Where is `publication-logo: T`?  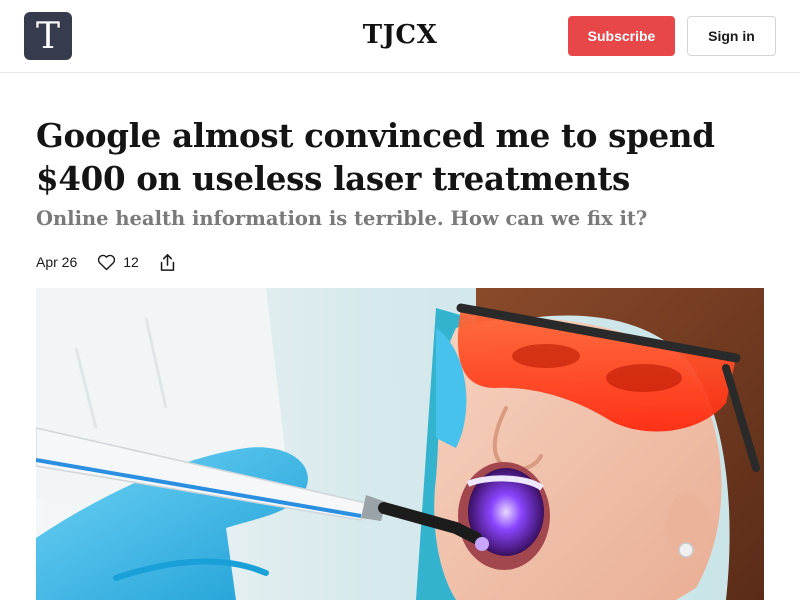
publication-logo: T is located at coordinates (48, 36).